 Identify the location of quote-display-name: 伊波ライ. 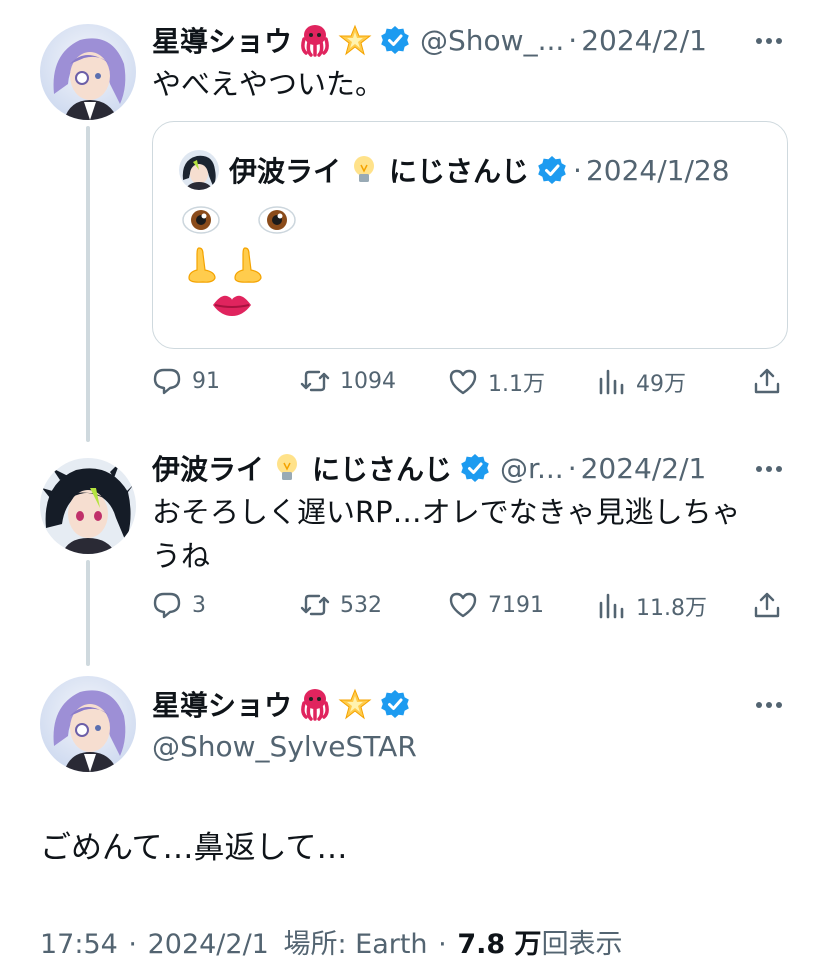
(285, 170).